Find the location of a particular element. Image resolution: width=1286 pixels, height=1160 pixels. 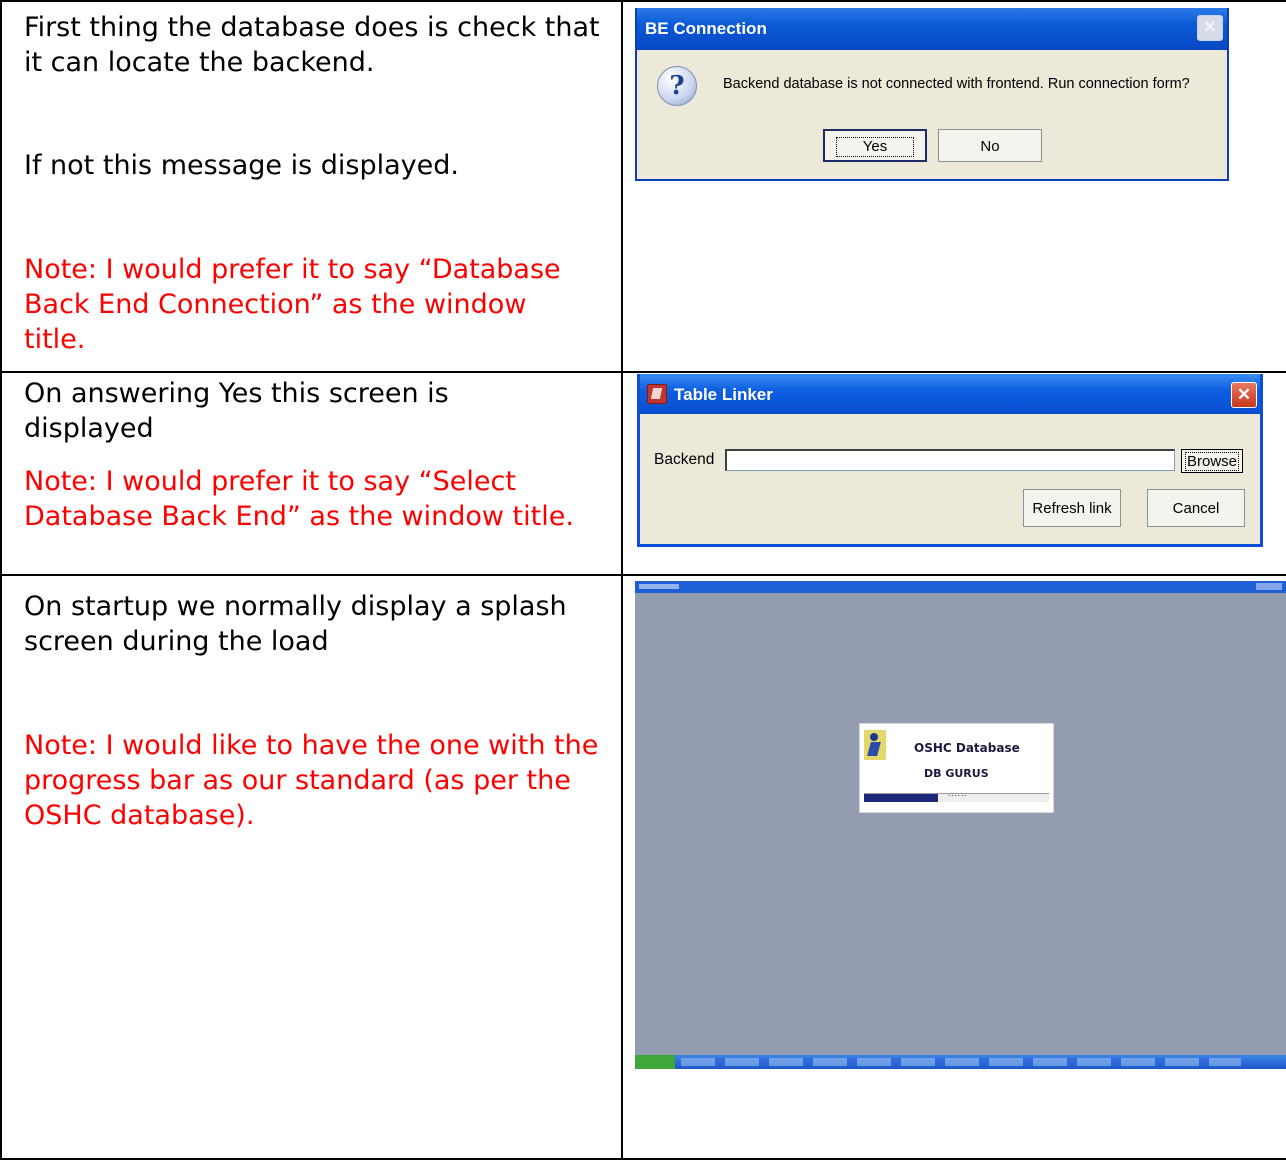

cancel-button: Cancel is located at coordinates (1196, 508).